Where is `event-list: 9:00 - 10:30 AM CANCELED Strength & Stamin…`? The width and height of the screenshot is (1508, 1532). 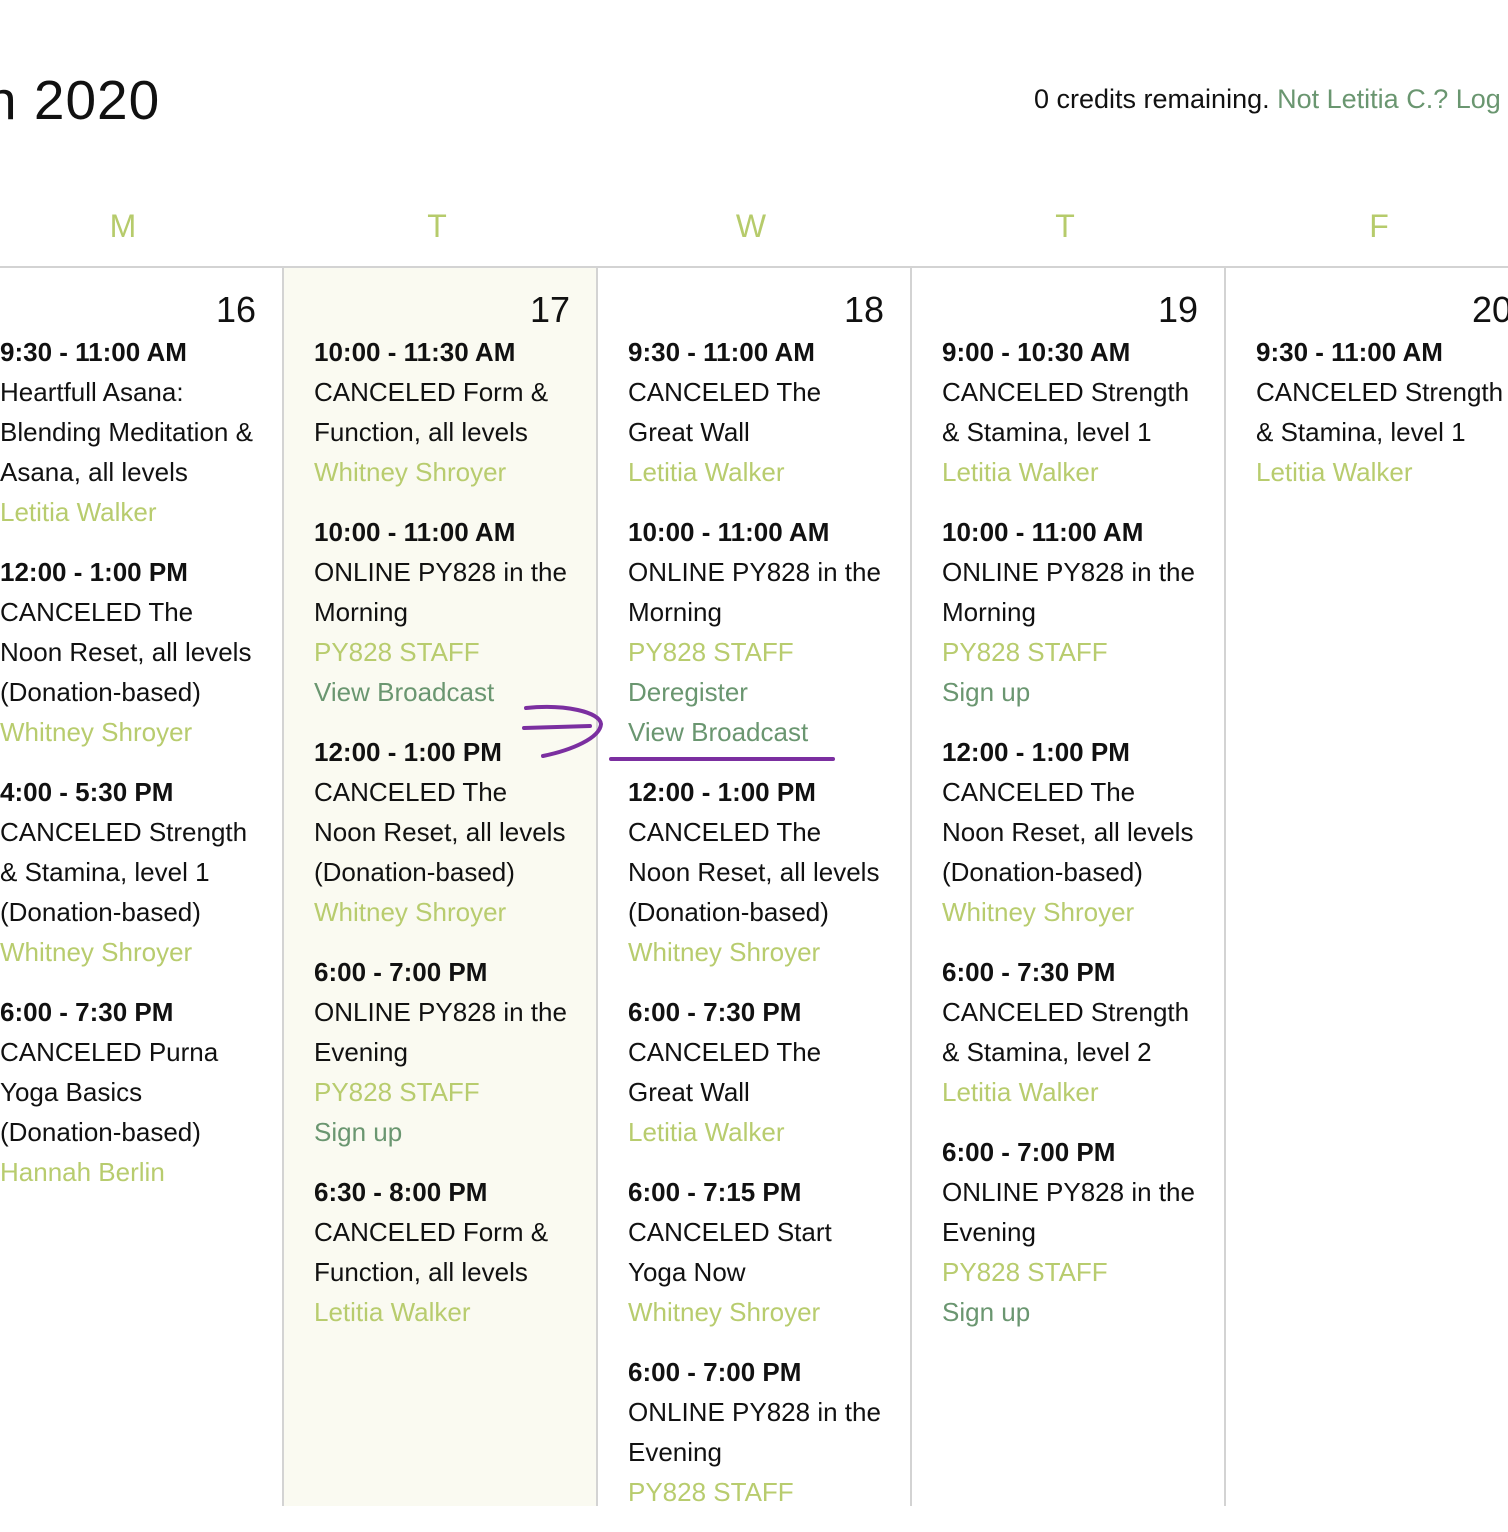
event-list: 9:00 - 10:30 AM CANCELED Strength & Stamin… is located at coordinates (1083, 842).